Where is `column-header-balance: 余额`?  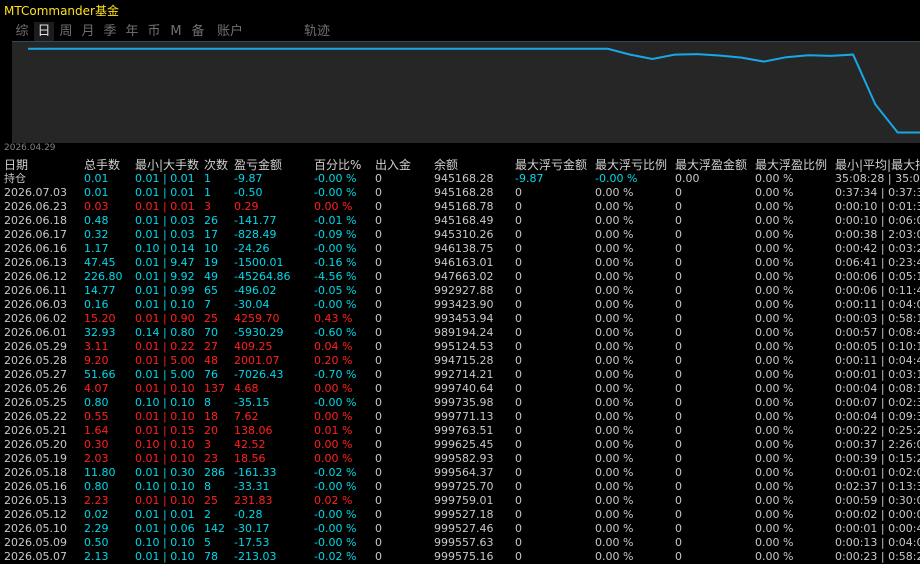 column-header-balance: 余额 is located at coordinates (474, 165).